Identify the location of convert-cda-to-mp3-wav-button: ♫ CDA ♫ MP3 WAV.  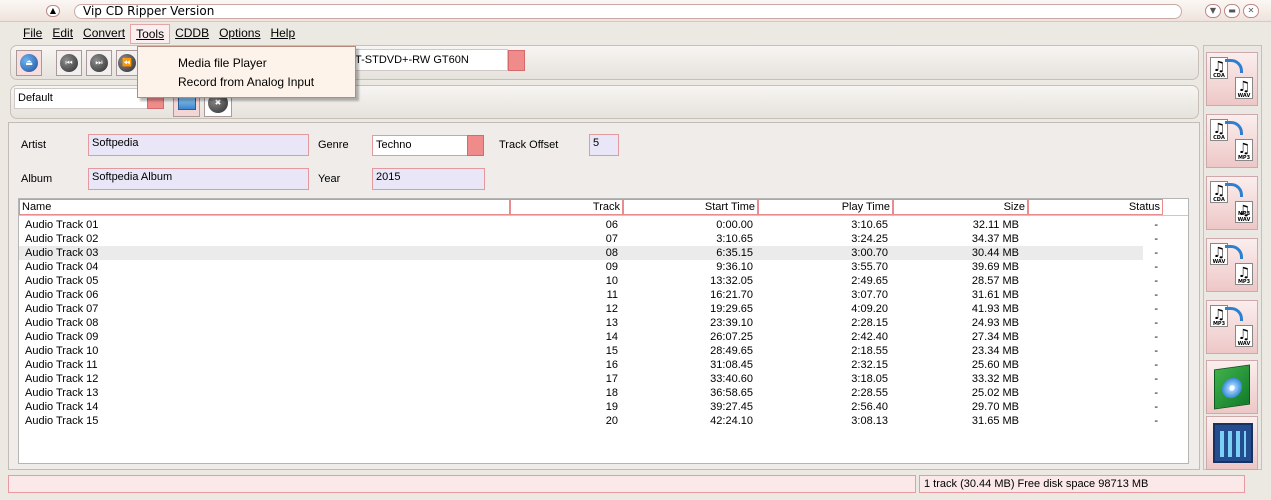
(1232, 203).